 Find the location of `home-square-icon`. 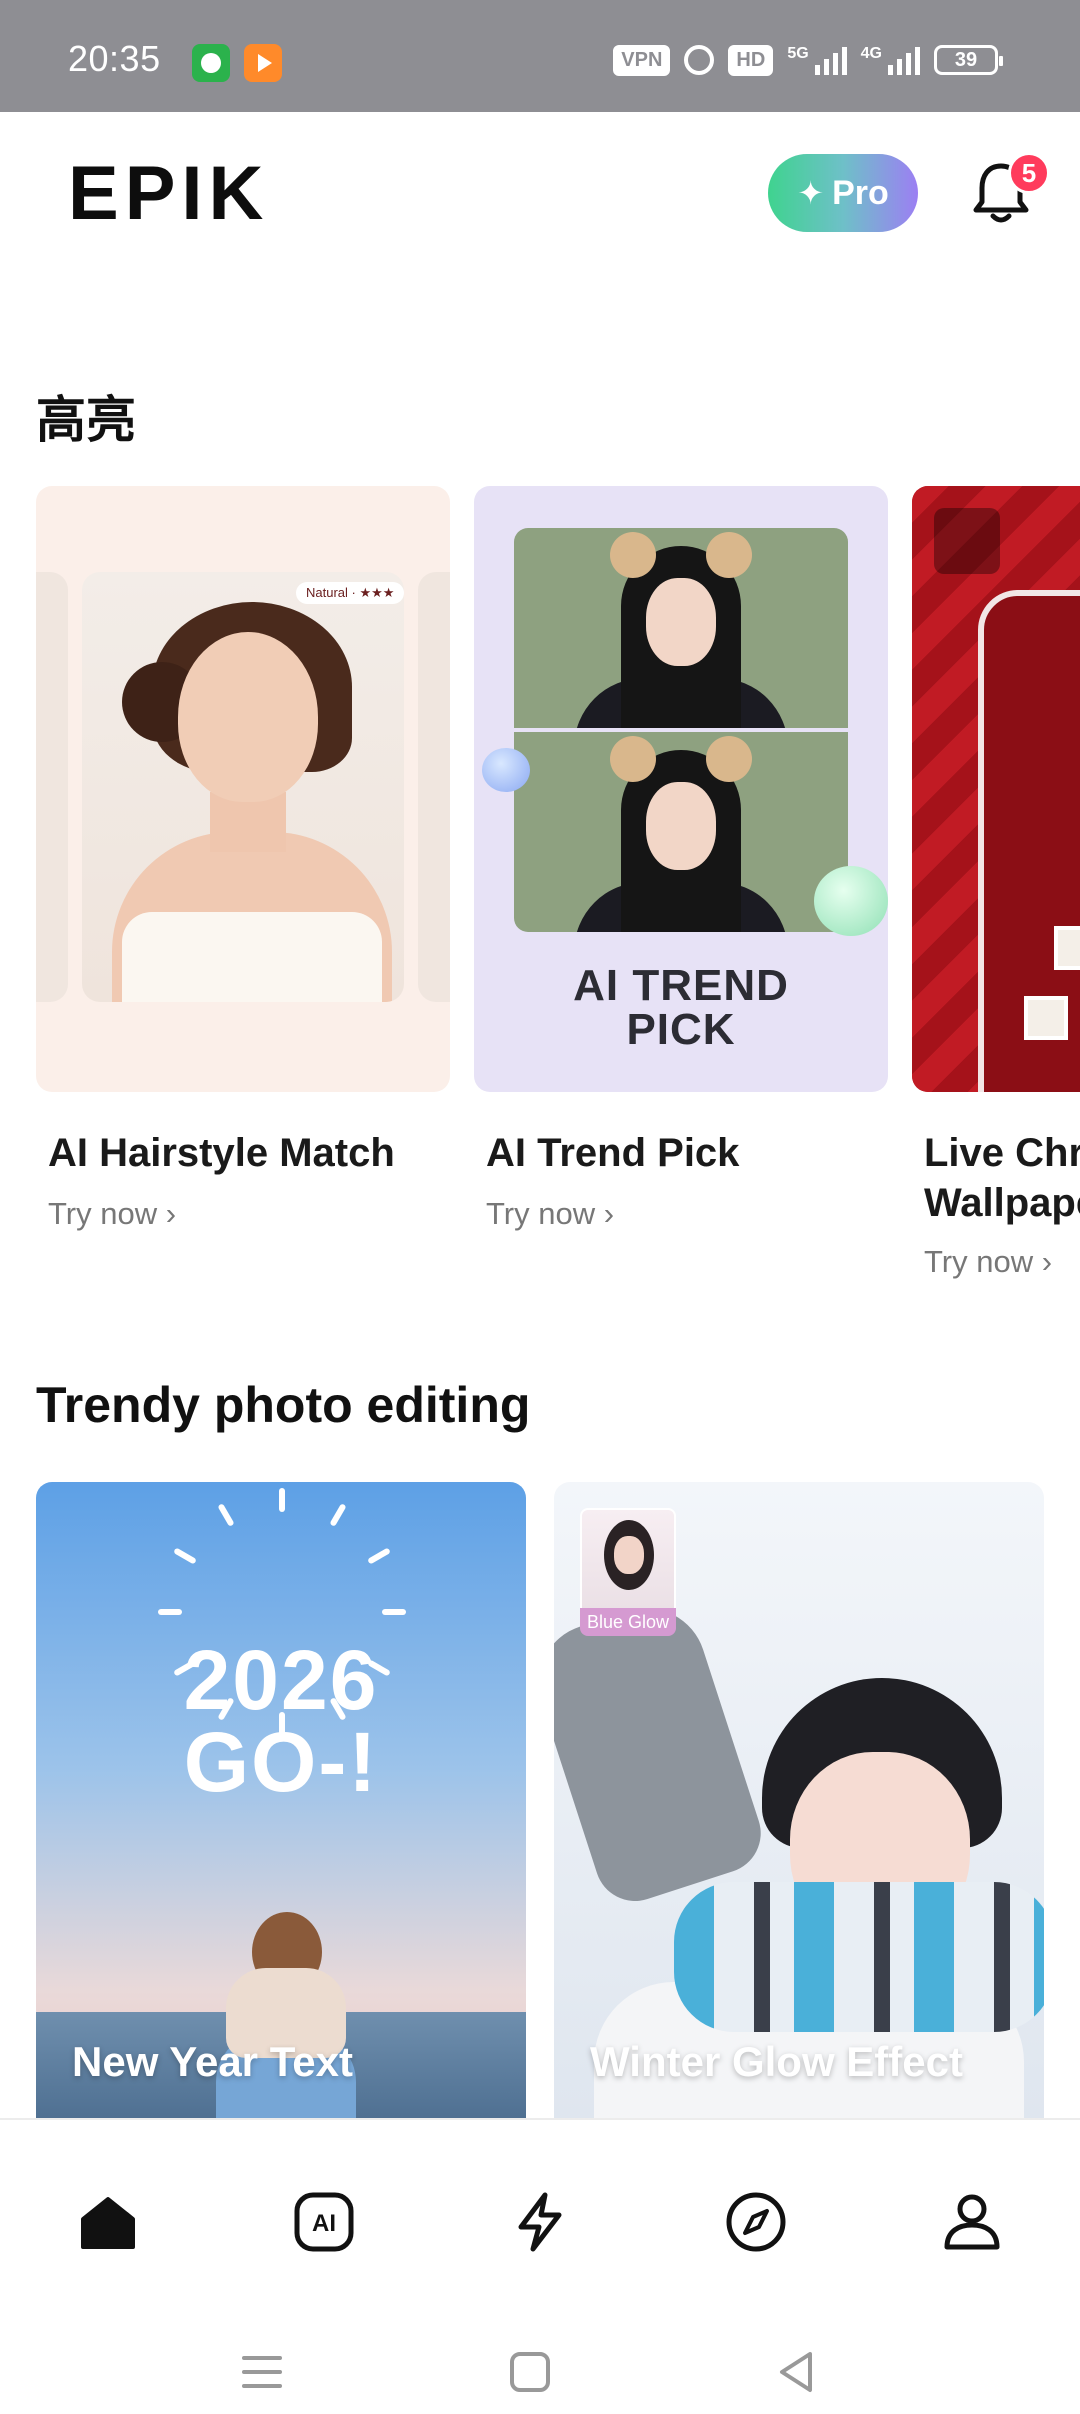

home-square-icon is located at coordinates (530, 2372).